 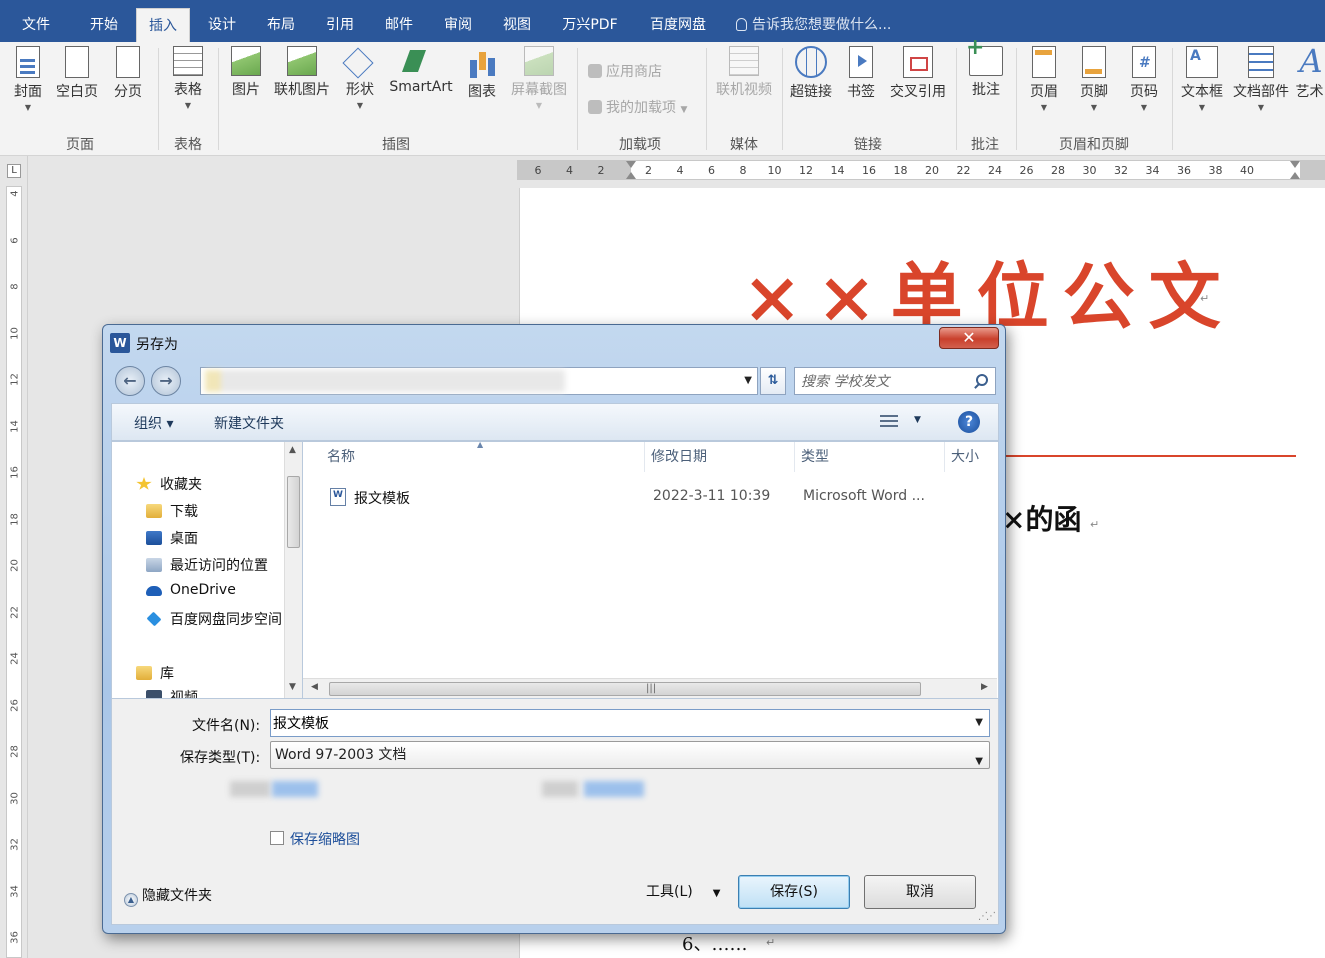 What do you see at coordinates (104, 25) in the screenshot?
I see `tab-home: 开始` at bounding box center [104, 25].